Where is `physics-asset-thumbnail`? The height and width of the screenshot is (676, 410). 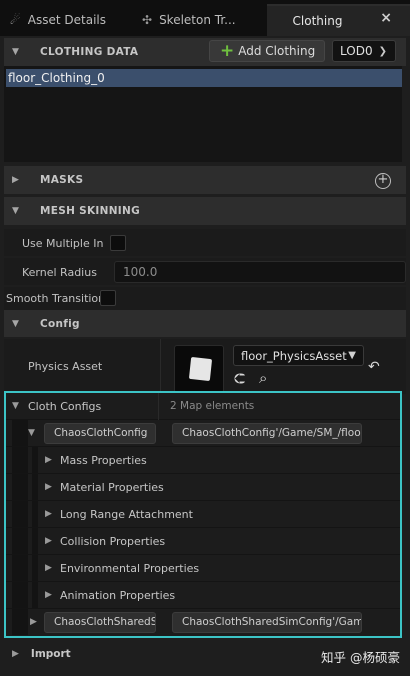 physics-asset-thumbnail is located at coordinates (199, 369).